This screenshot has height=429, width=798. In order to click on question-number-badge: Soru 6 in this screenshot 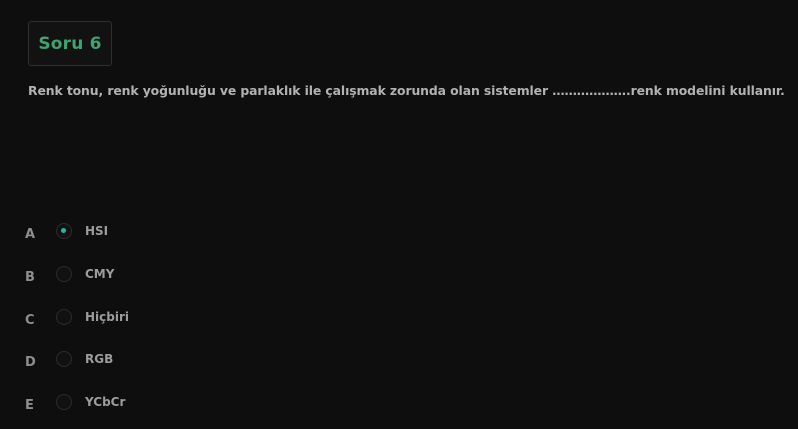, I will do `click(70, 43)`.